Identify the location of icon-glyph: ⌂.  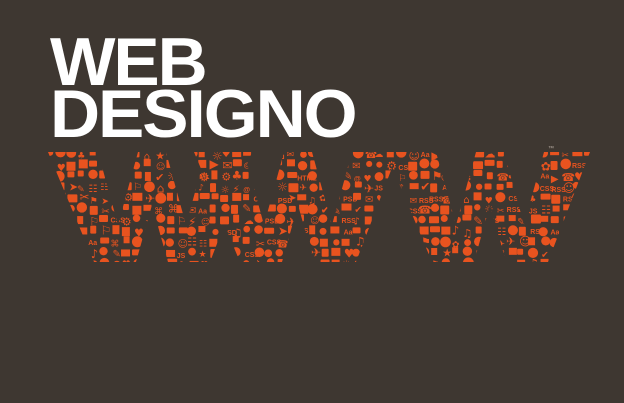
(193, 187).